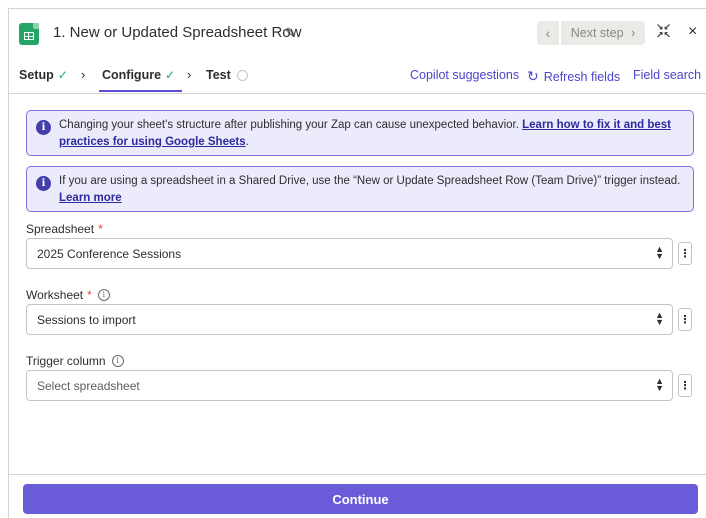 Image resolution: width=706 pixels, height=518 pixels. I want to click on spreadsheet-label: Spreadsheet *, so click(64, 229).